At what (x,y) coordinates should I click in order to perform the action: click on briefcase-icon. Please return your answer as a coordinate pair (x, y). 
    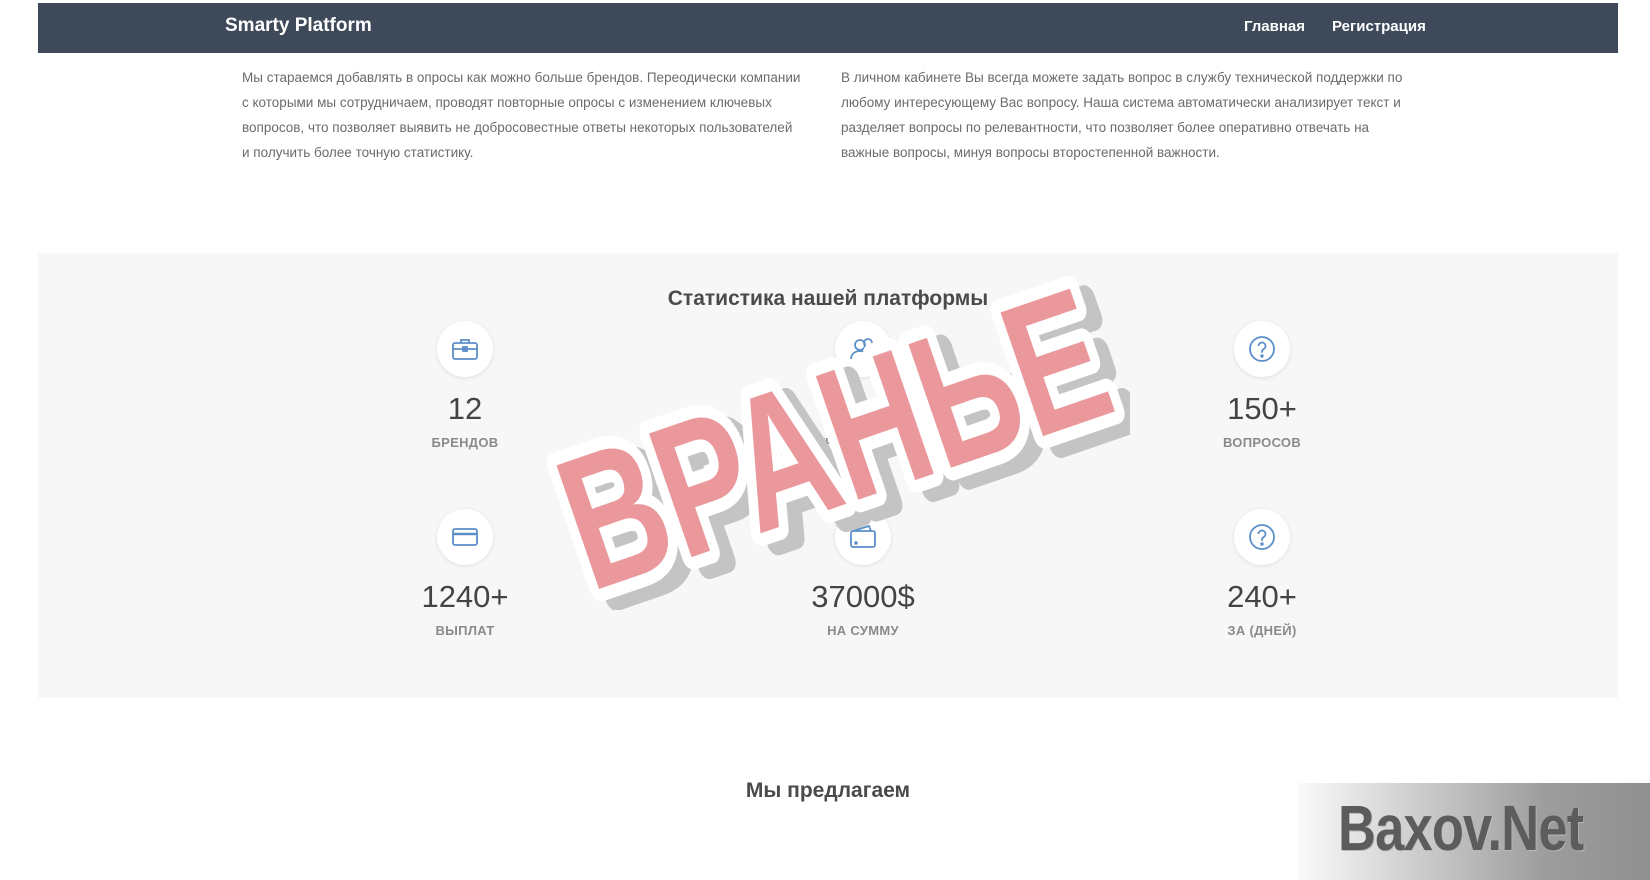
    Looking at the image, I should click on (465, 349).